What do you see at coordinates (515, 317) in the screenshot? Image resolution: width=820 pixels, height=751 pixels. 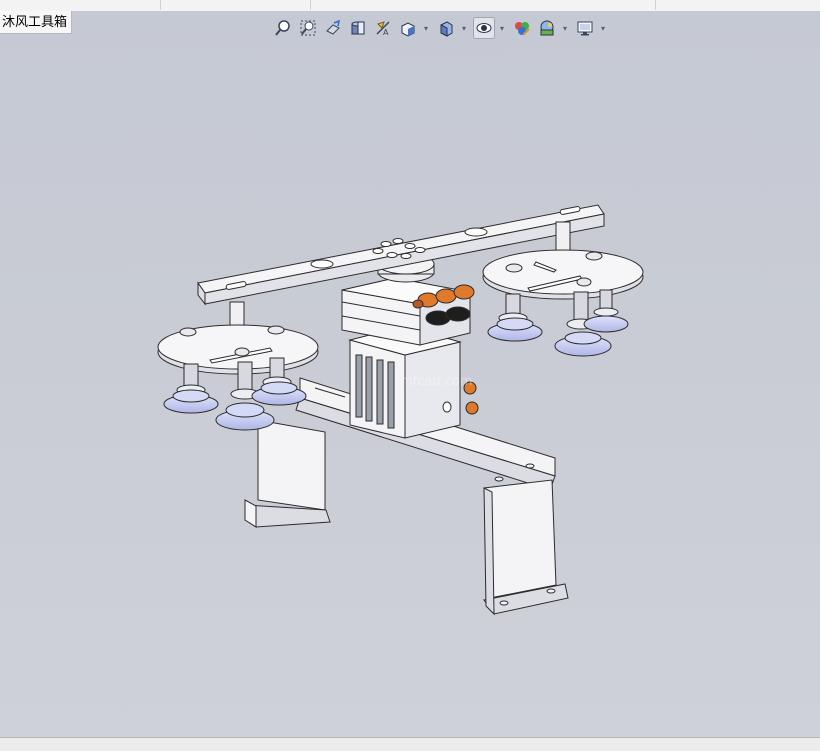 I see `suction-cup` at bounding box center [515, 317].